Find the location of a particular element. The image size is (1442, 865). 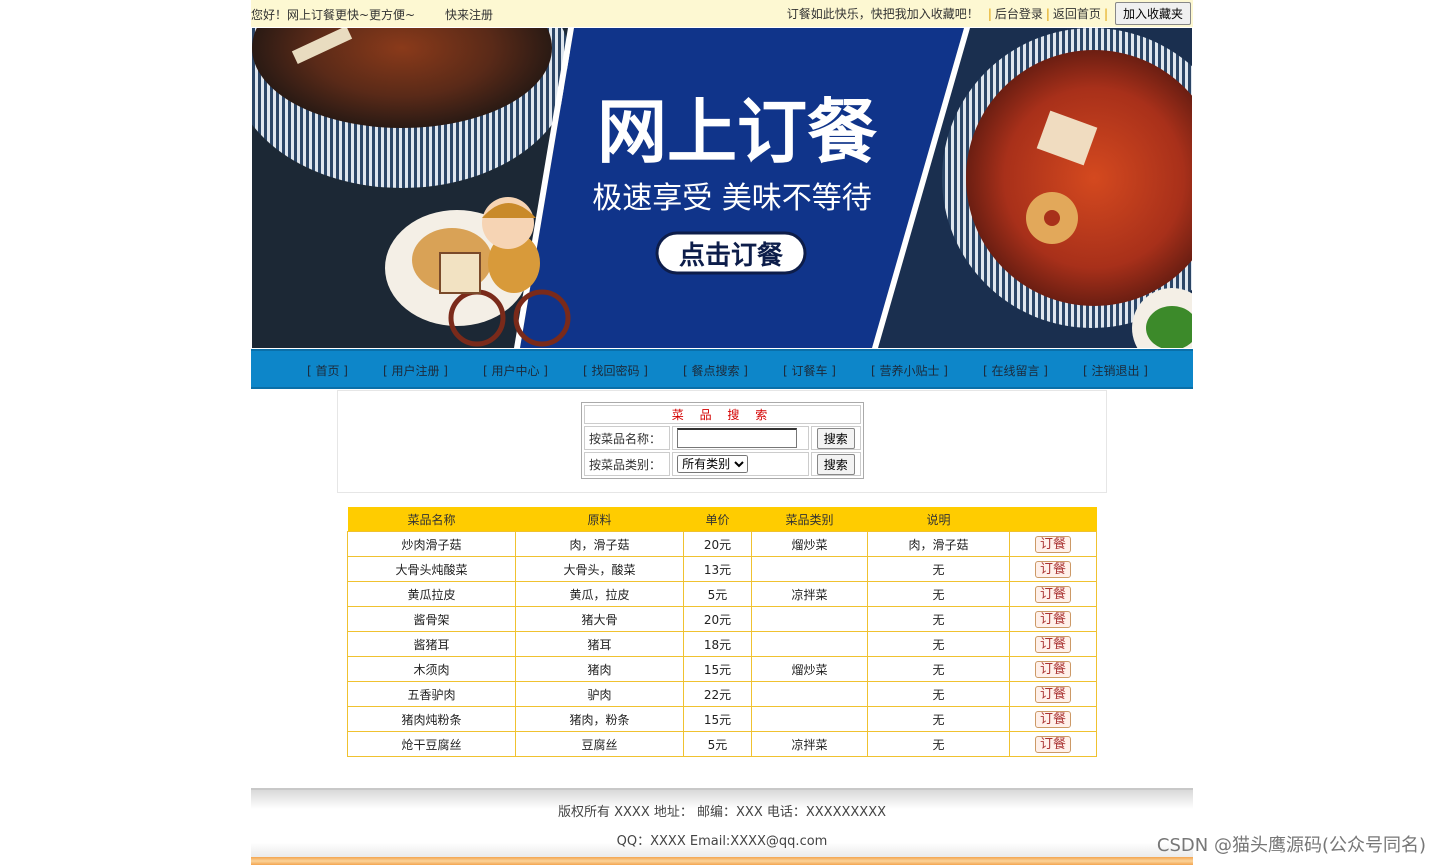

dish-price: 18元 is located at coordinates (717, 644).